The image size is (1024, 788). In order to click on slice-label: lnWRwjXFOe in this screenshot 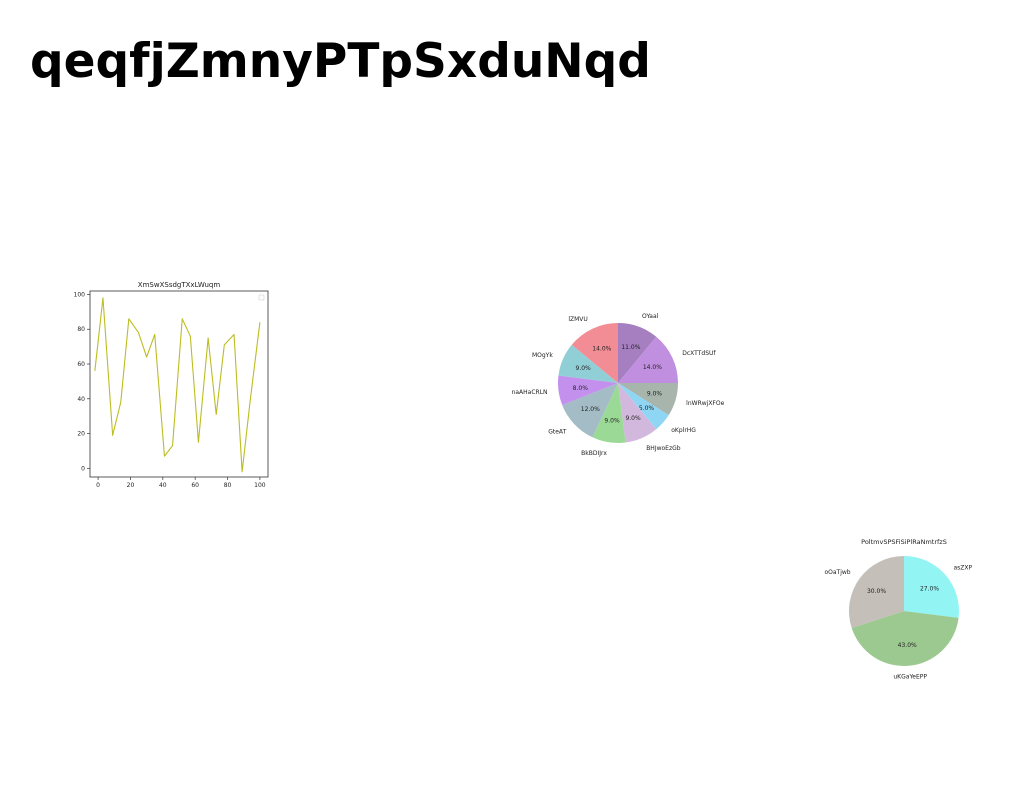, I will do `click(705, 403)`.